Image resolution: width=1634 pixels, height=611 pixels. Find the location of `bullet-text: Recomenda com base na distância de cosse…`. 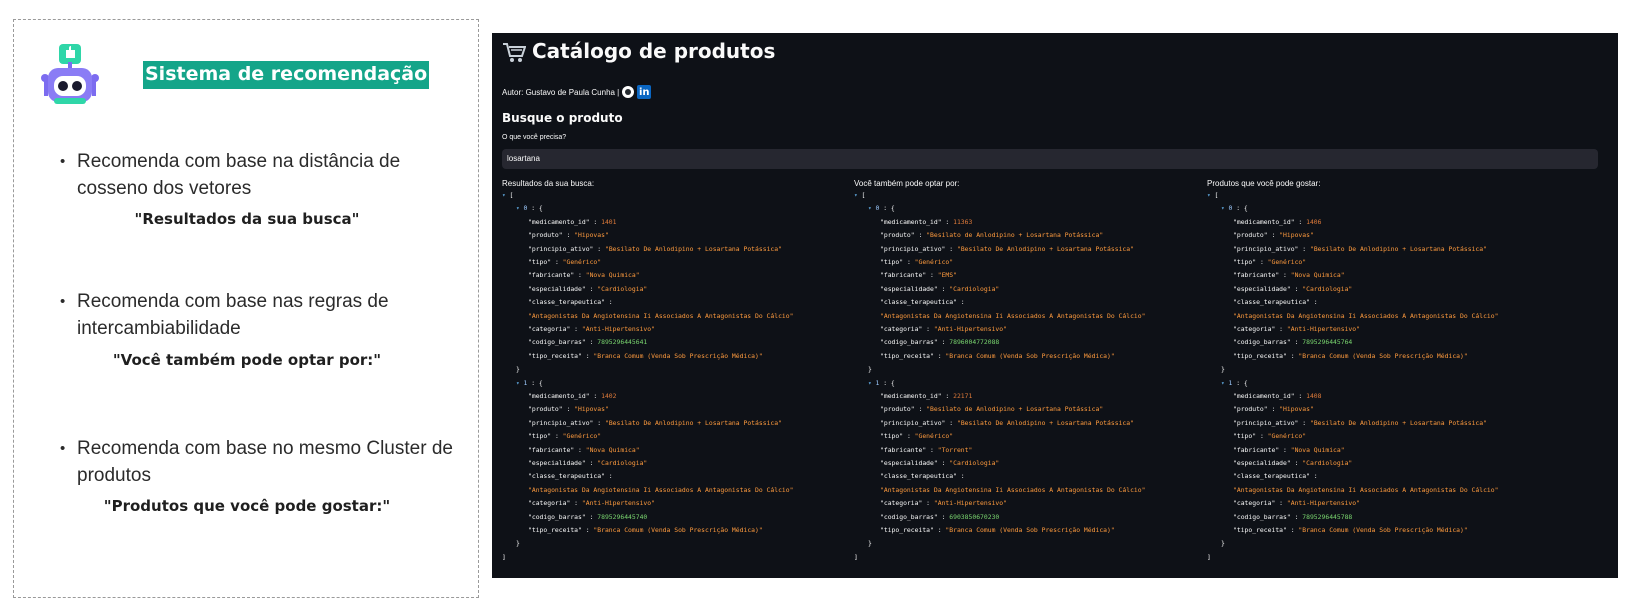

bullet-text: Recomenda com base na distância de cosse… is located at coordinates (239, 175).